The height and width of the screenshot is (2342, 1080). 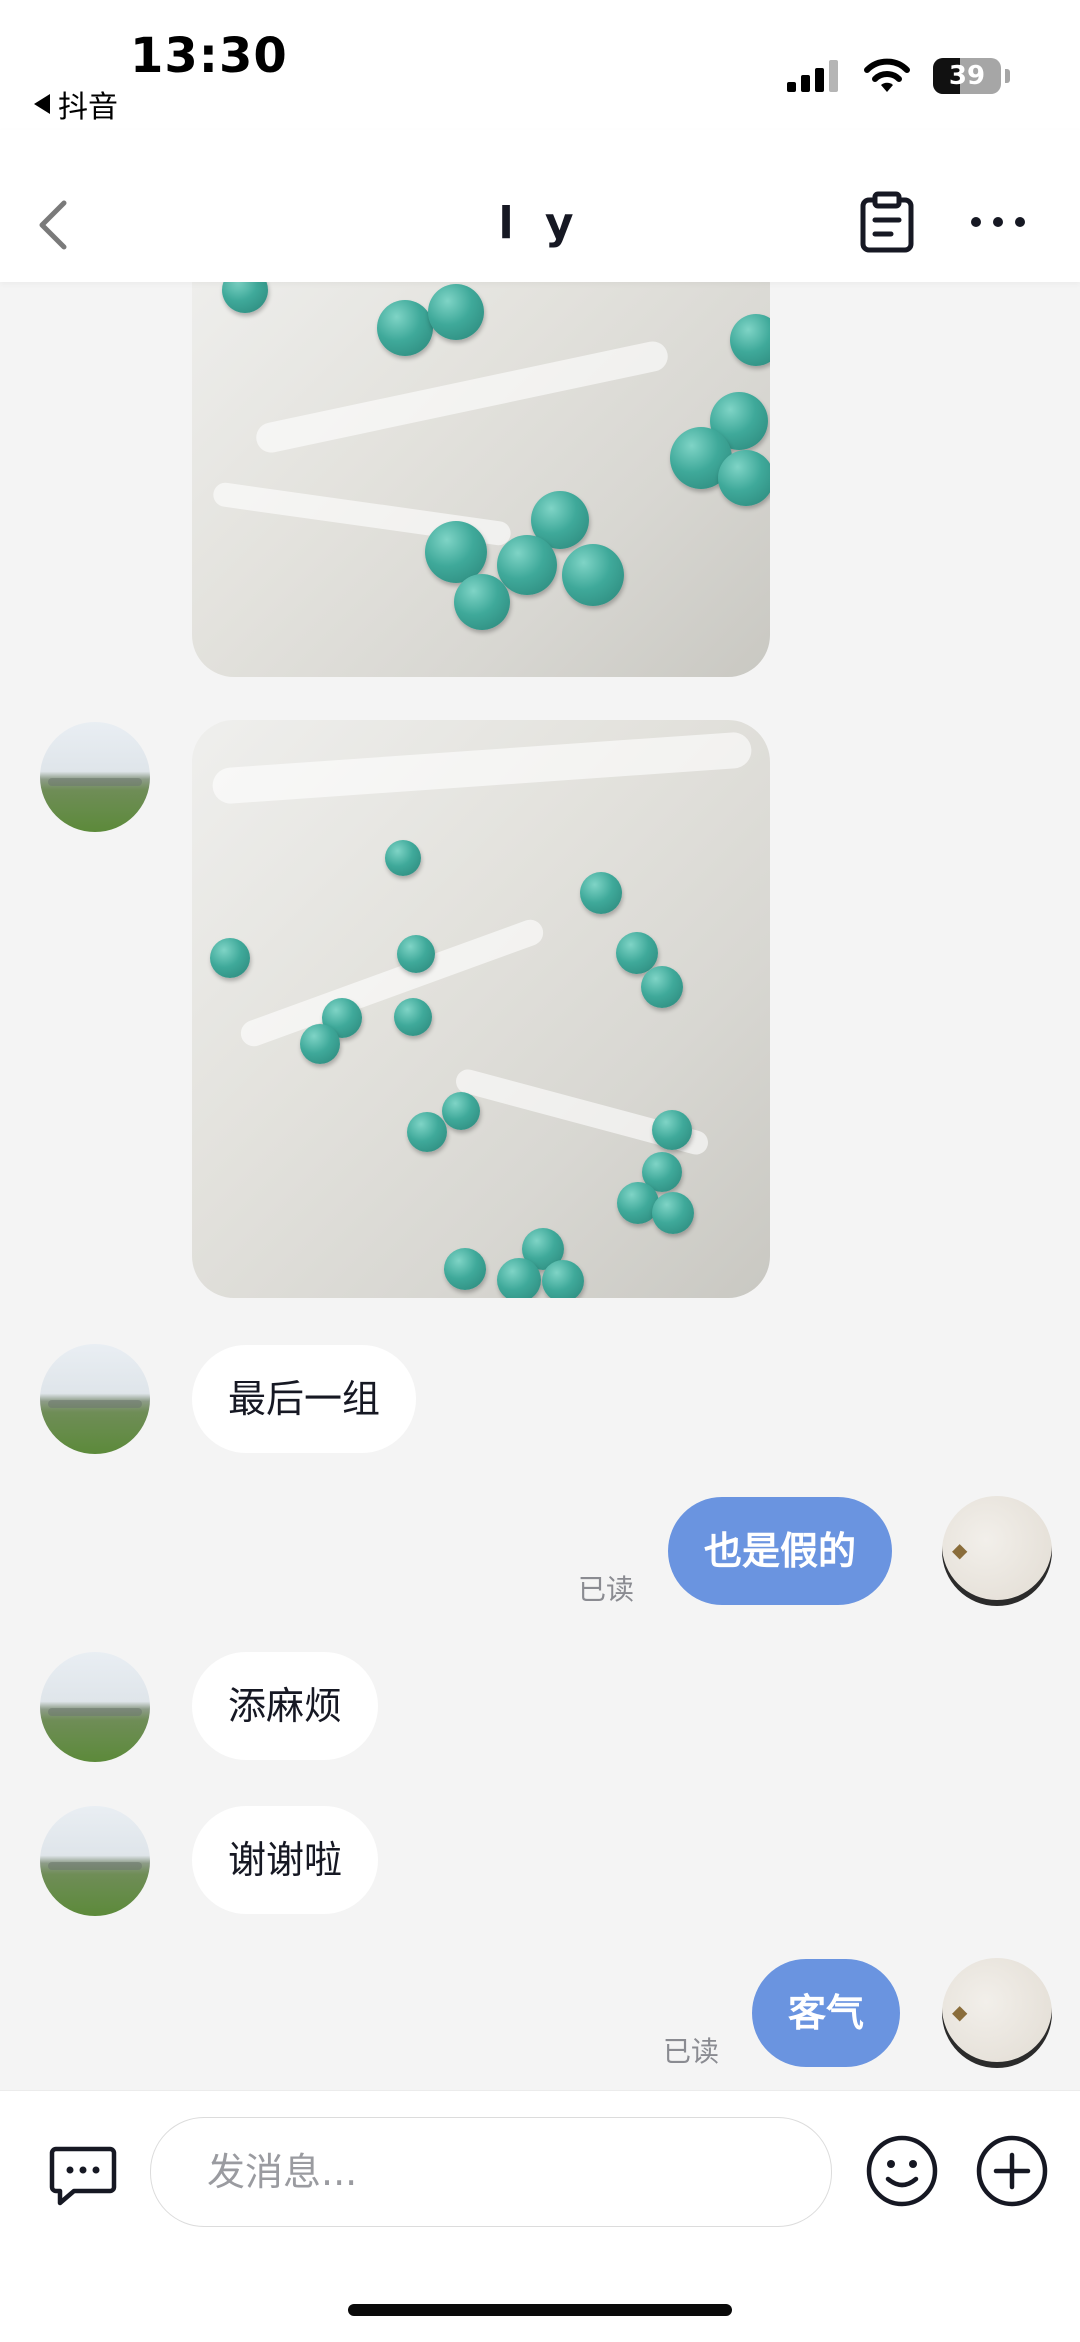 I want to click on battery-indicator: 39, so click(x=967, y=76).